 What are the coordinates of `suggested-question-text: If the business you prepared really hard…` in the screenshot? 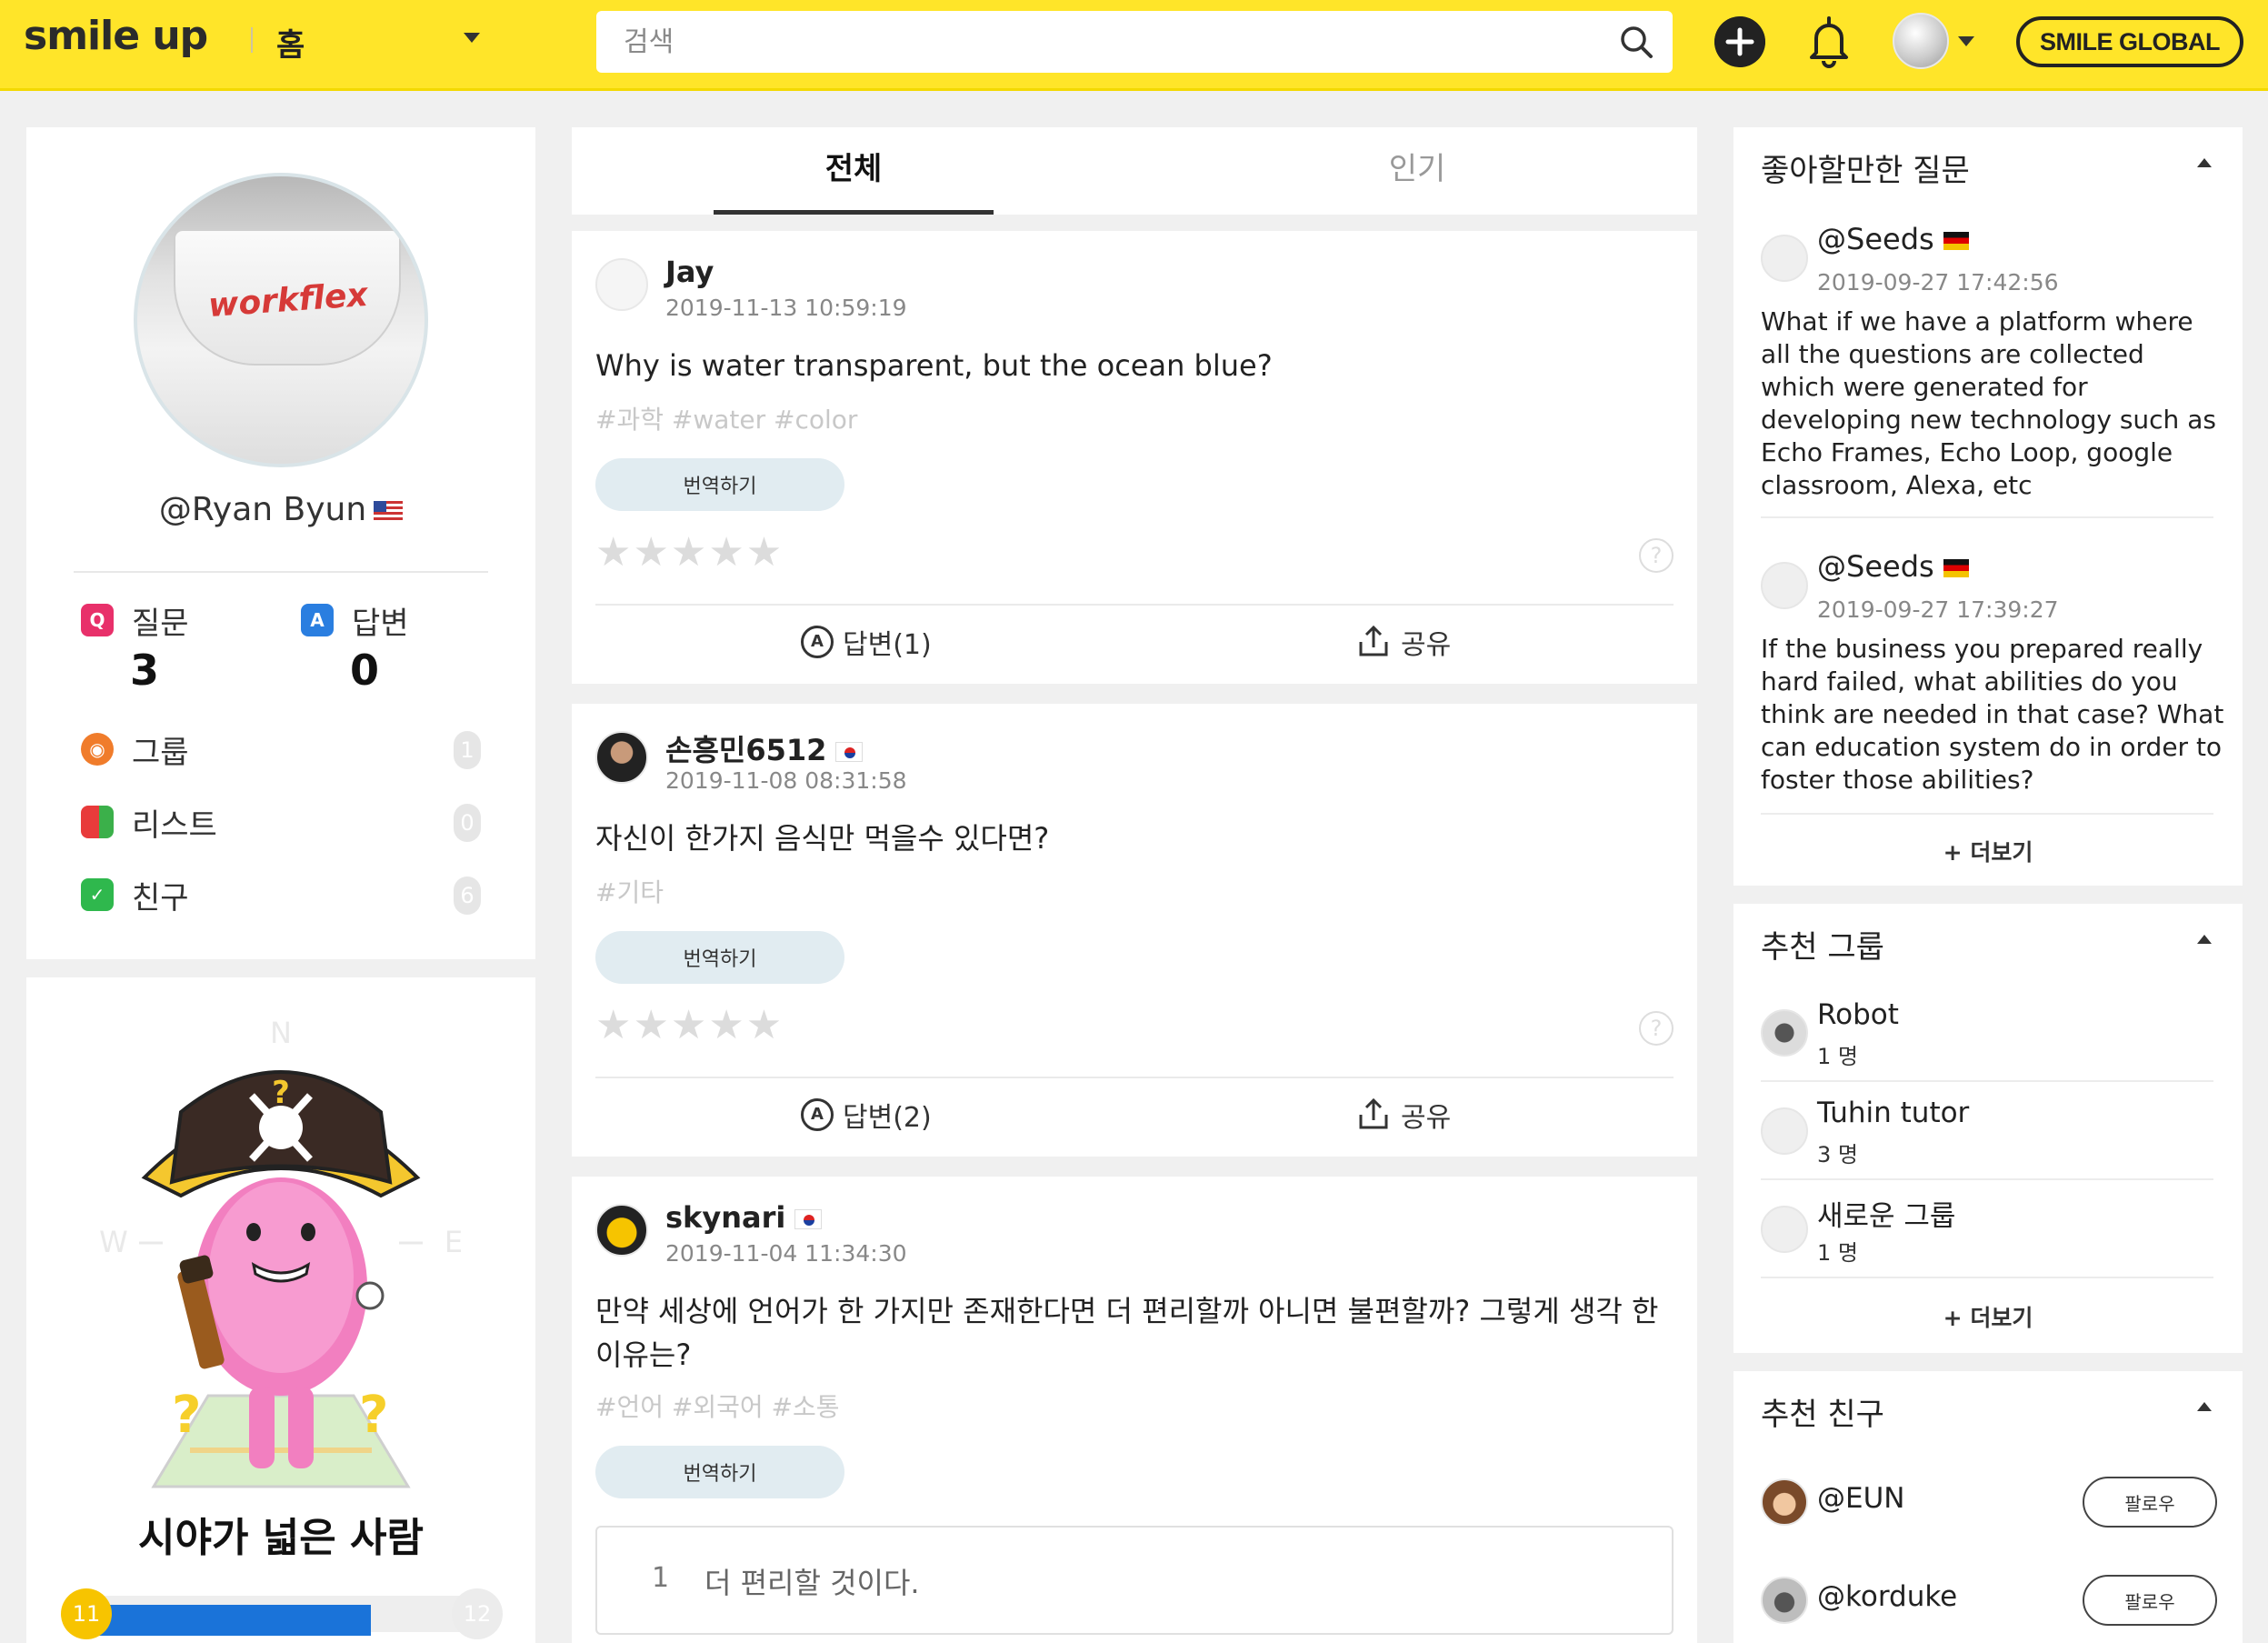 It's located at (1992, 714).